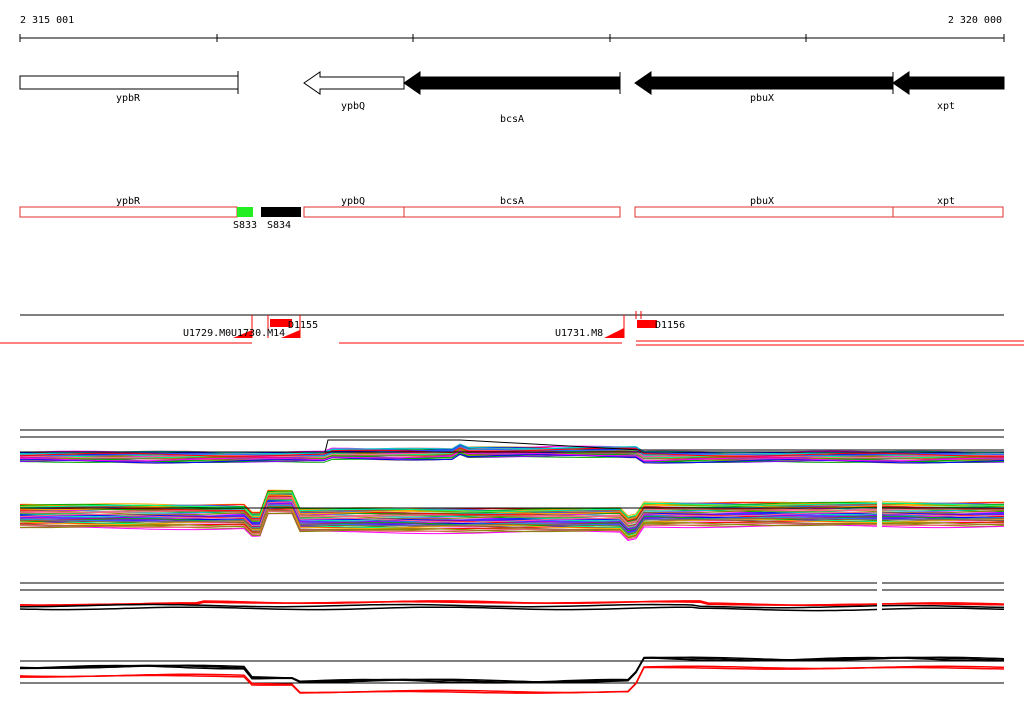 The width and height of the screenshot is (1024, 714). What do you see at coordinates (258, 333) in the screenshot?
I see `feature-label-U1730: U1730.M14` at bounding box center [258, 333].